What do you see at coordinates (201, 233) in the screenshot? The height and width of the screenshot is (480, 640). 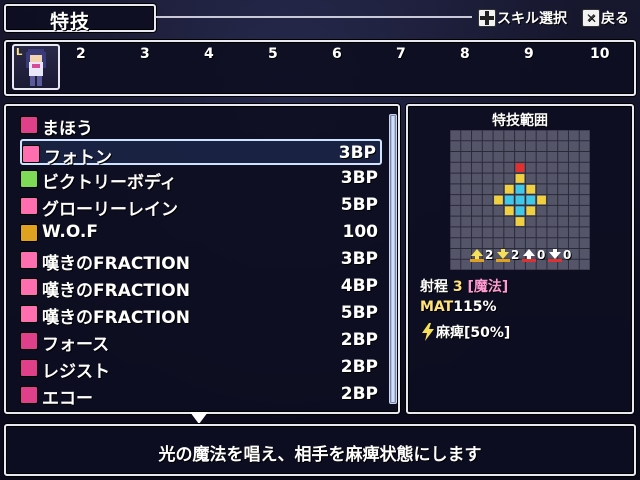 I see `skill-row: W.O.F 100` at bounding box center [201, 233].